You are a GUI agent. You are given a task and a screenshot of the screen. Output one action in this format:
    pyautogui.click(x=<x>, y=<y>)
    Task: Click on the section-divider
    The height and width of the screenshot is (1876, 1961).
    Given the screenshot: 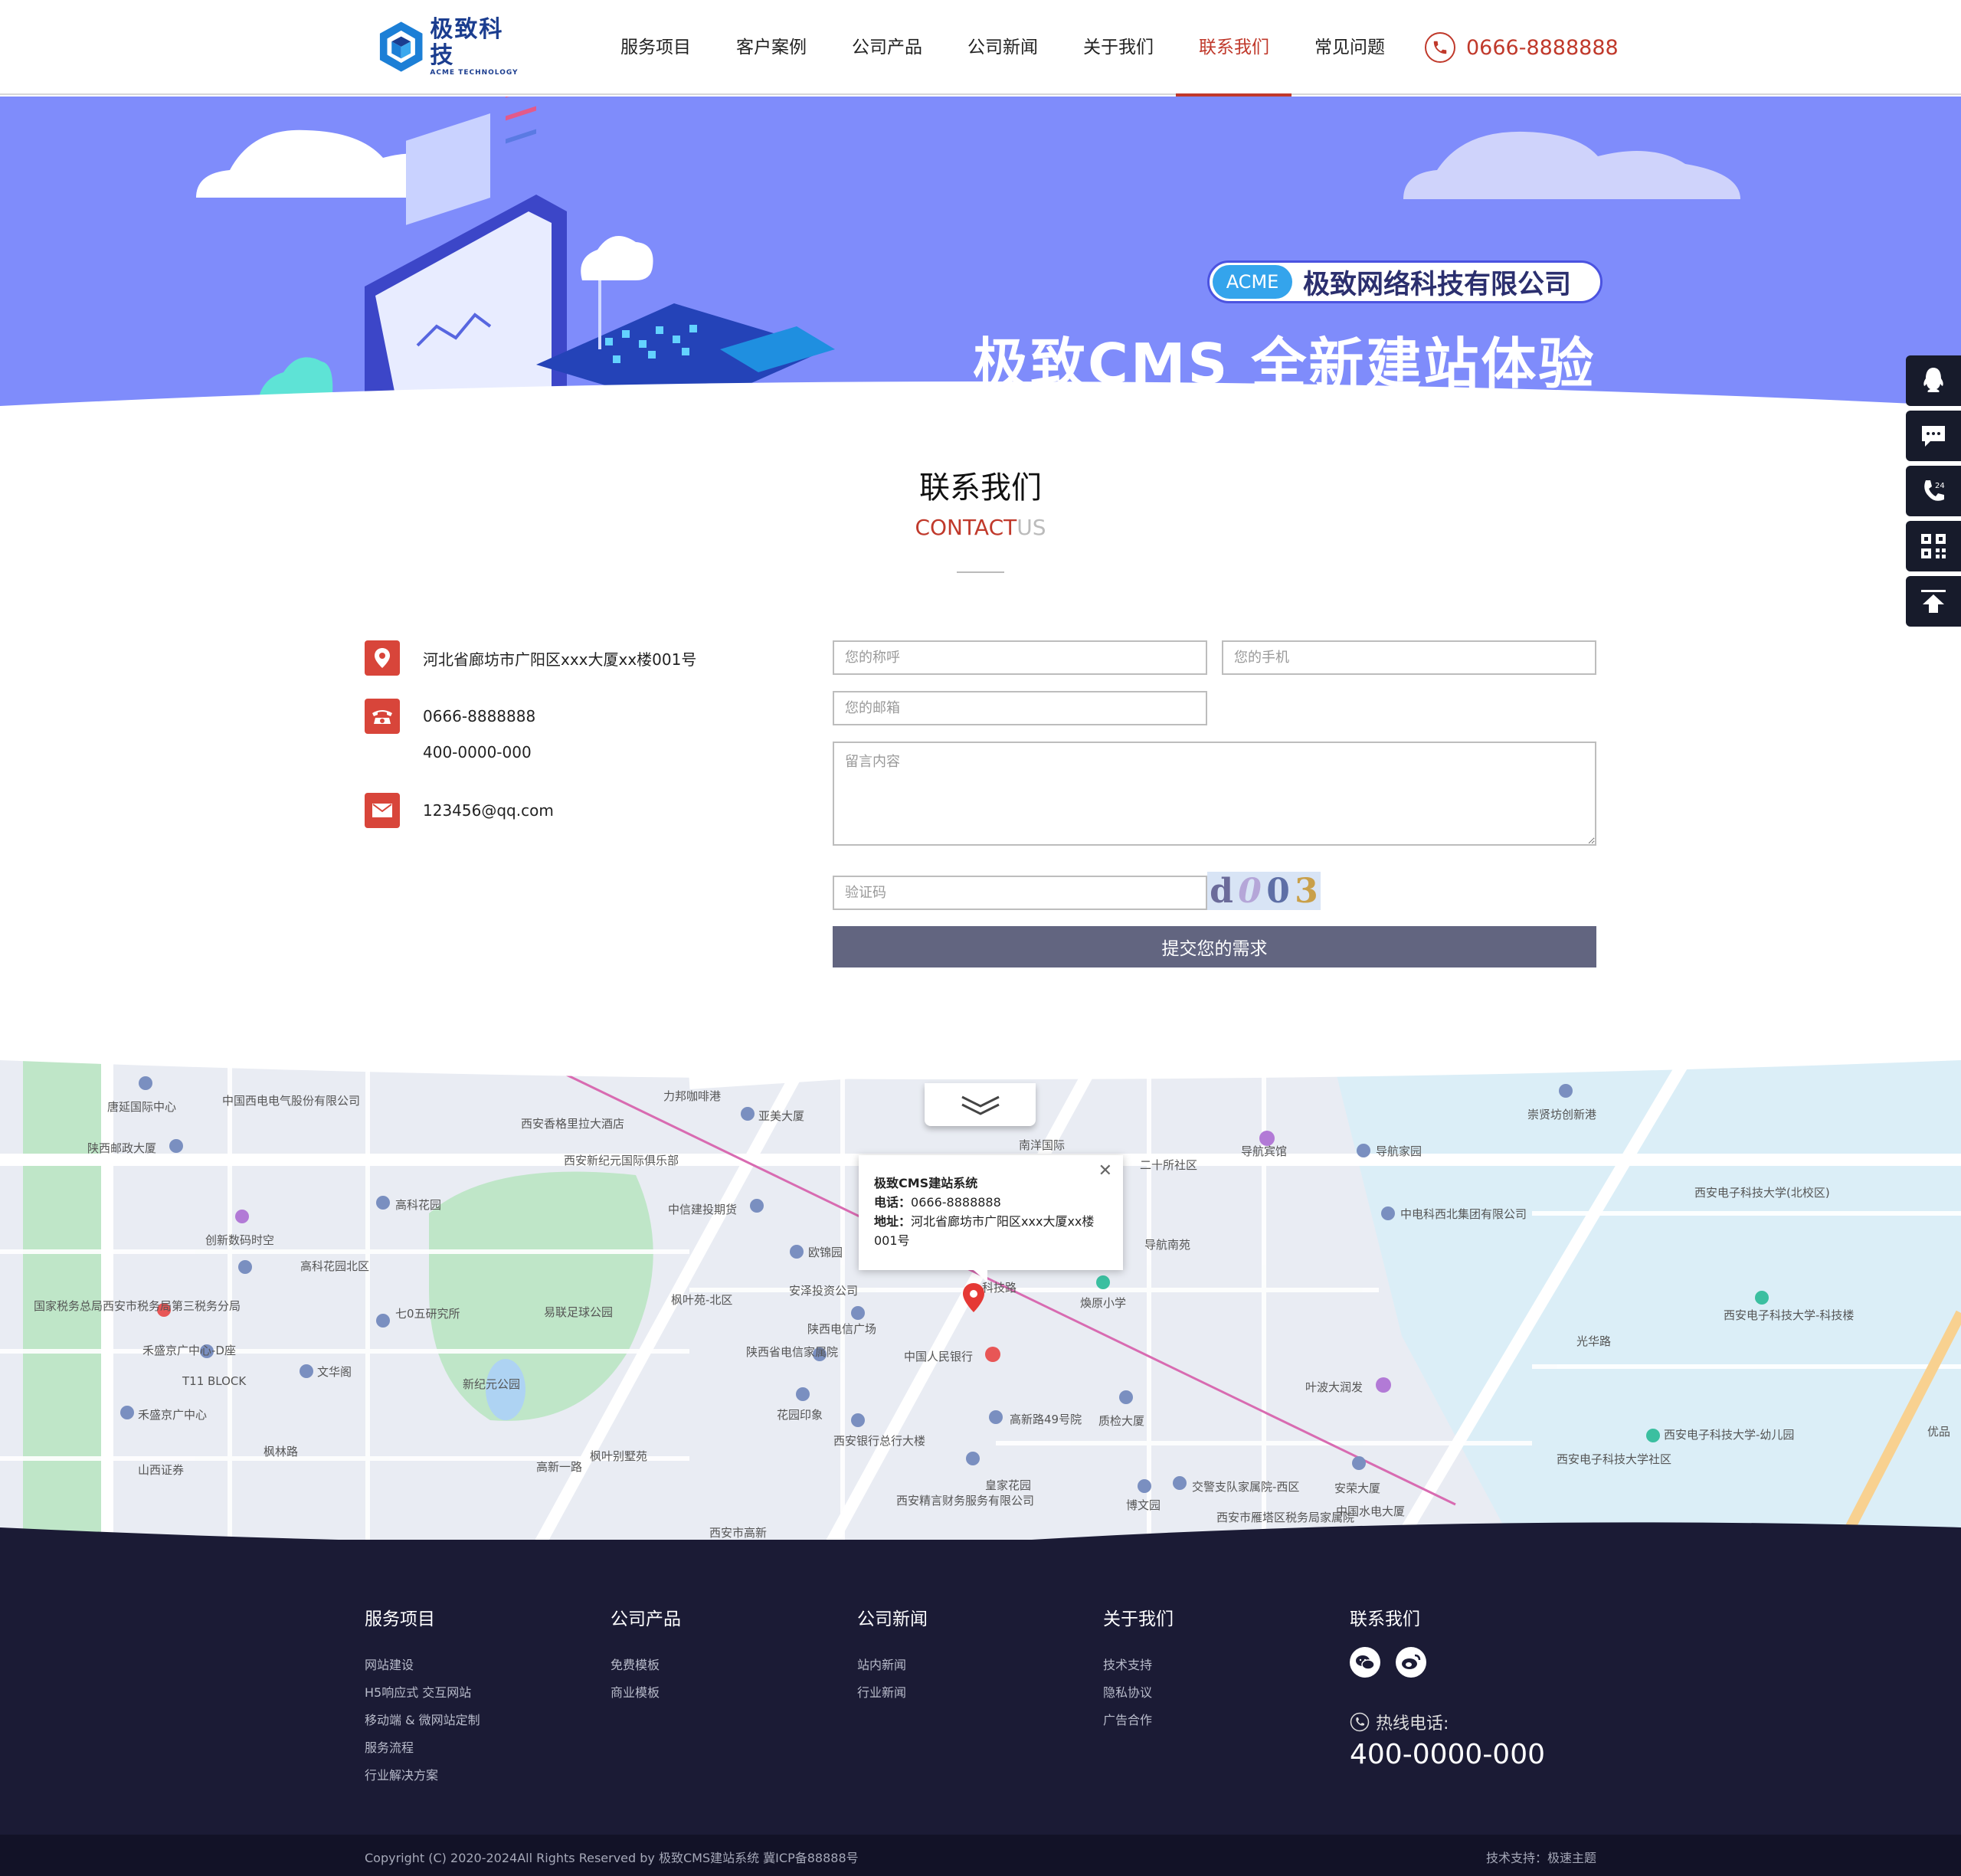 What is the action you would take?
    pyautogui.click(x=980, y=572)
    